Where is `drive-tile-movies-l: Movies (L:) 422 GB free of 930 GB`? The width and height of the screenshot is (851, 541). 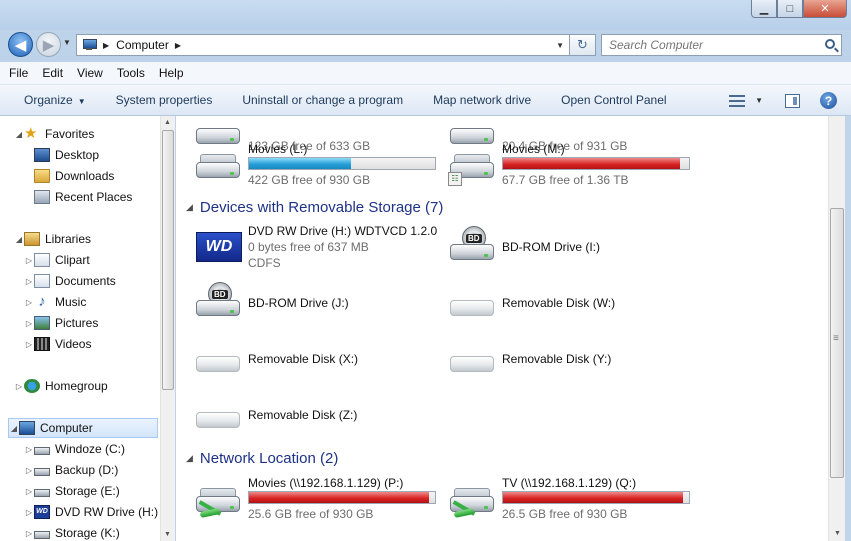
drive-tile-movies-l: Movies (L:) 422 GB free of 930 GB is located at coordinates (306, 164).